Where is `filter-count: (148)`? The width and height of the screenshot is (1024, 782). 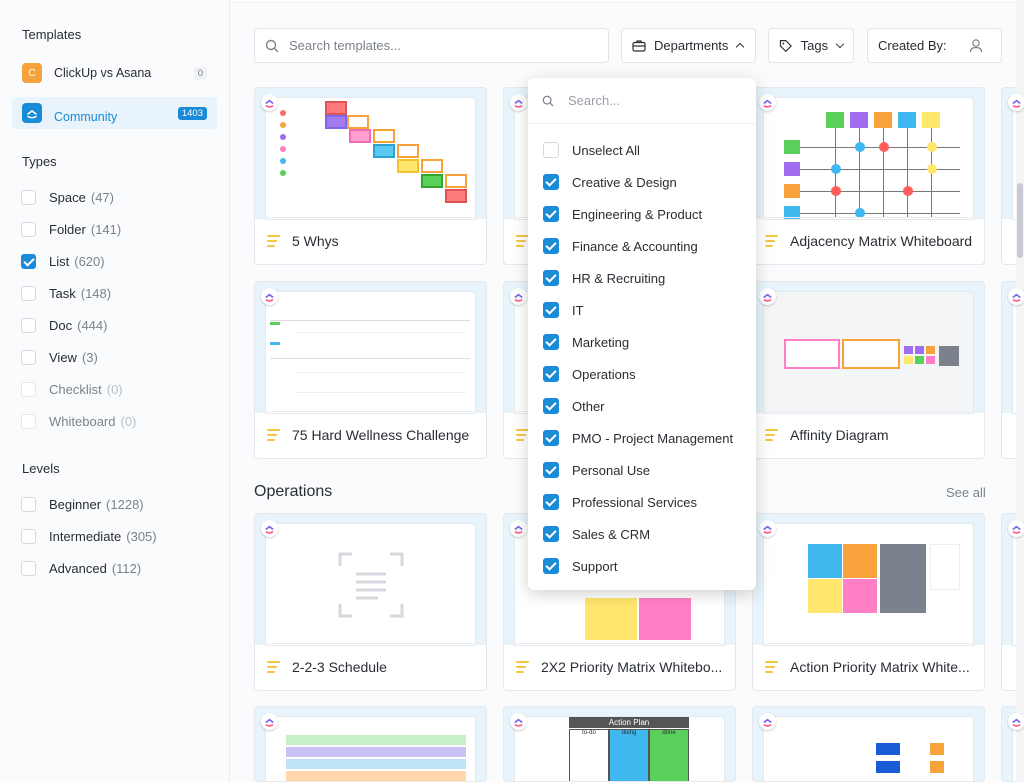
filter-count: (148) is located at coordinates (96, 293).